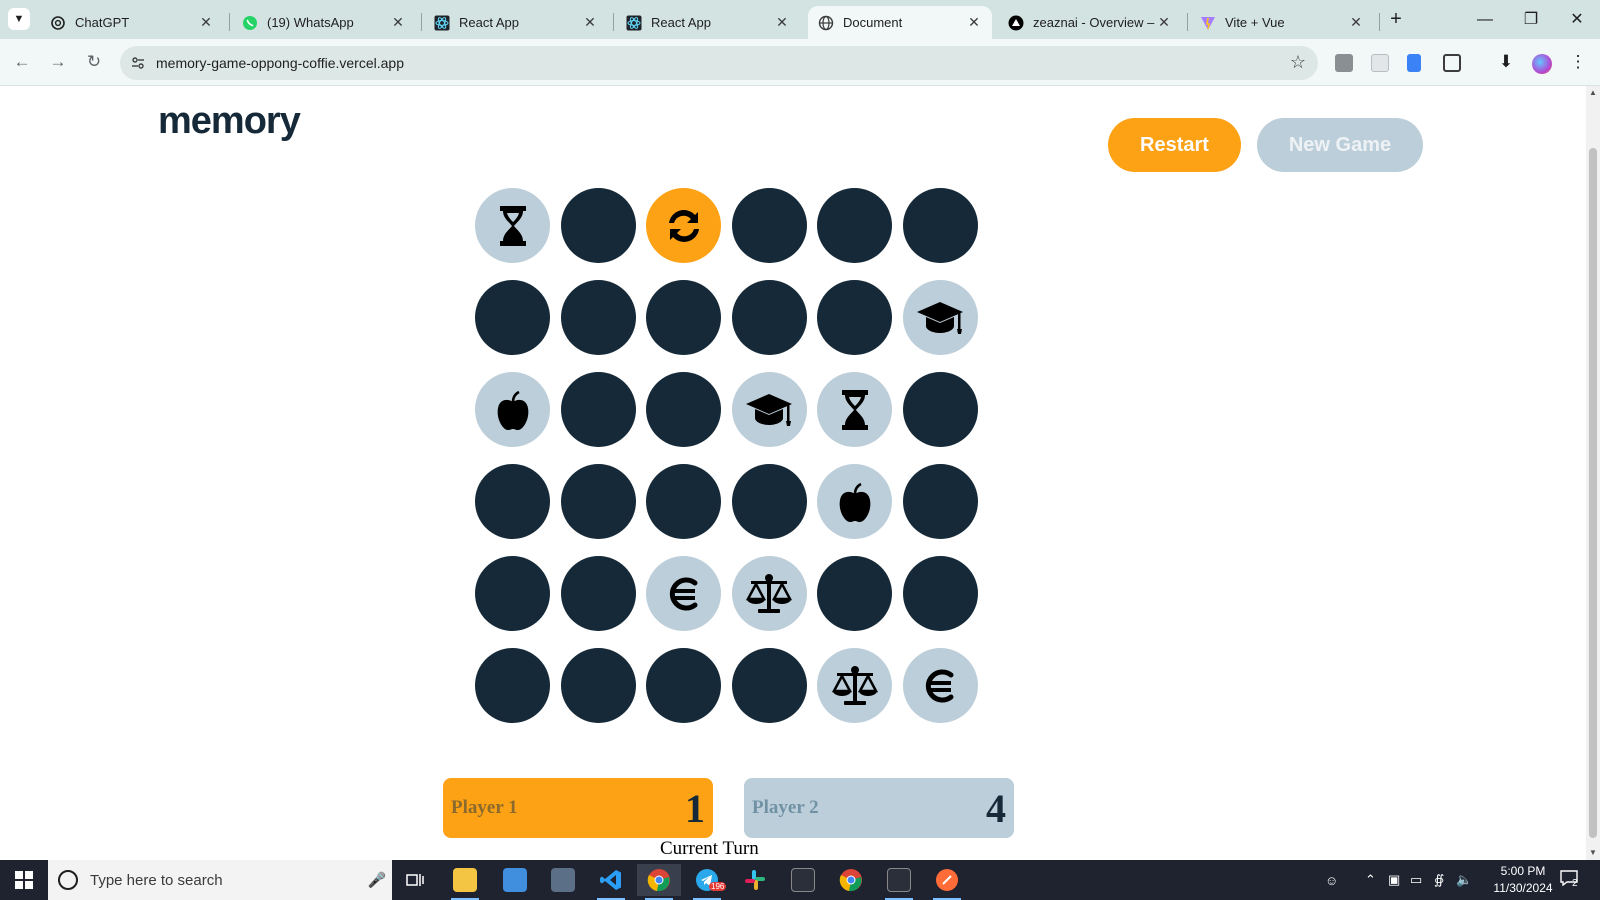 The width and height of the screenshot is (1600, 900). What do you see at coordinates (1282, 22) in the screenshot?
I see `tab-vite-vue: Vite + Vue ✕` at bounding box center [1282, 22].